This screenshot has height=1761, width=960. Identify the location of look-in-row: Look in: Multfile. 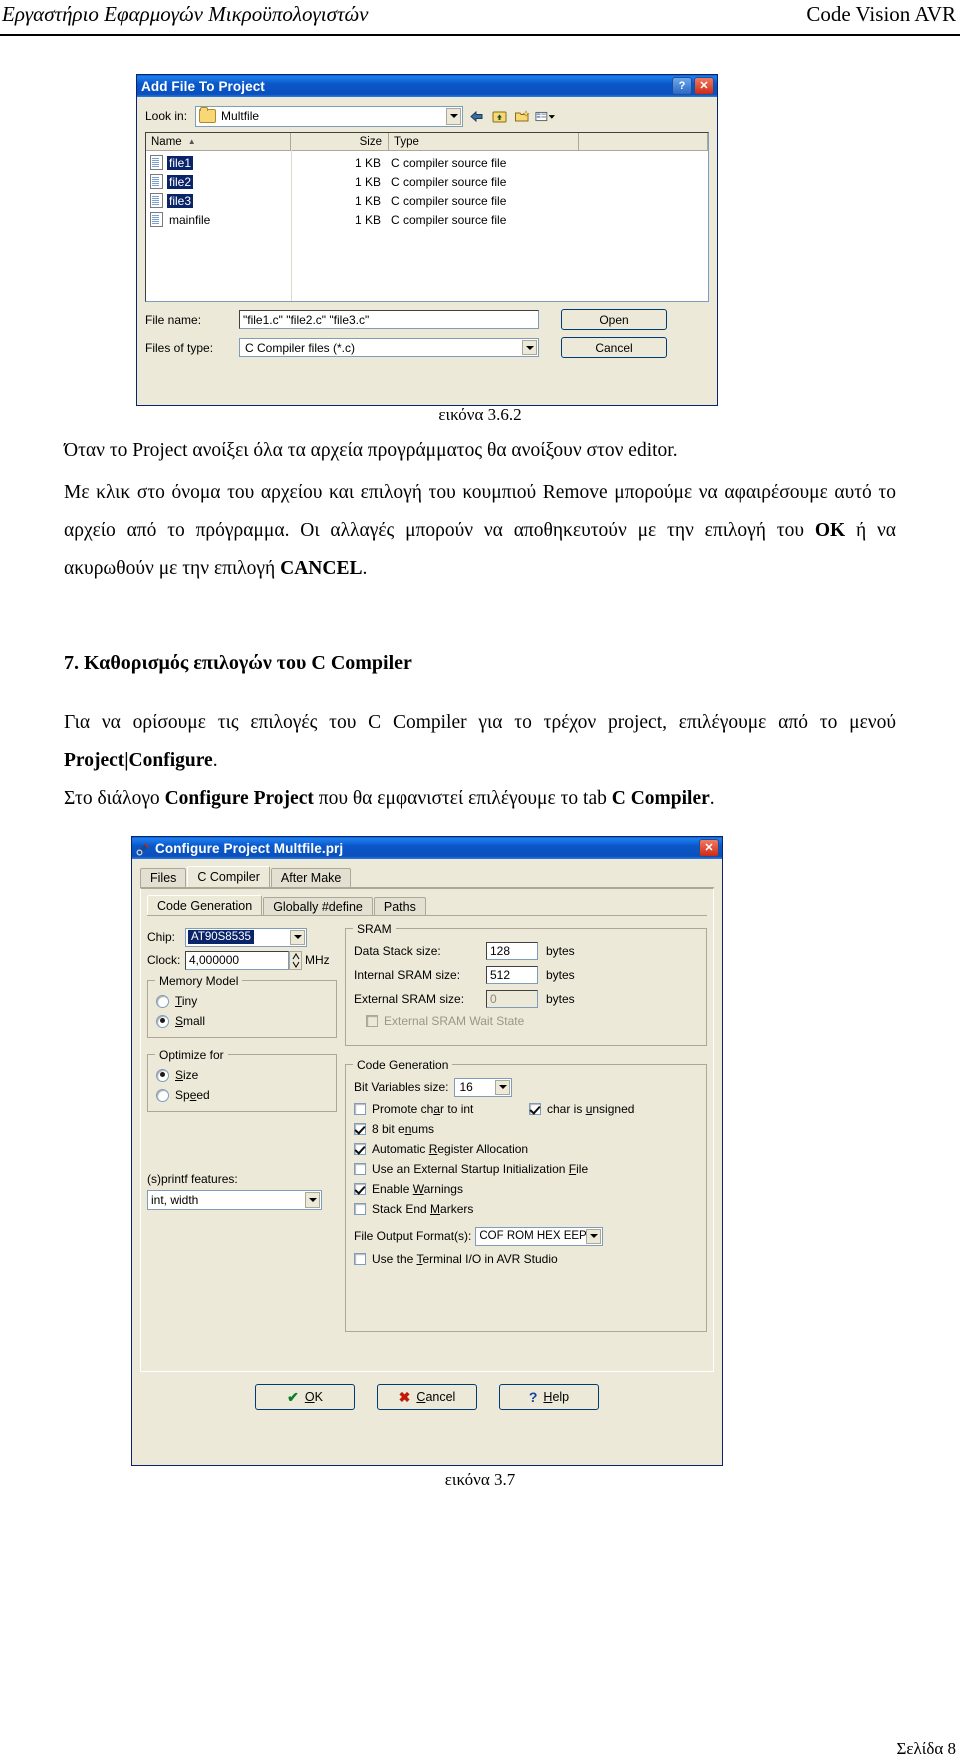
(427, 116).